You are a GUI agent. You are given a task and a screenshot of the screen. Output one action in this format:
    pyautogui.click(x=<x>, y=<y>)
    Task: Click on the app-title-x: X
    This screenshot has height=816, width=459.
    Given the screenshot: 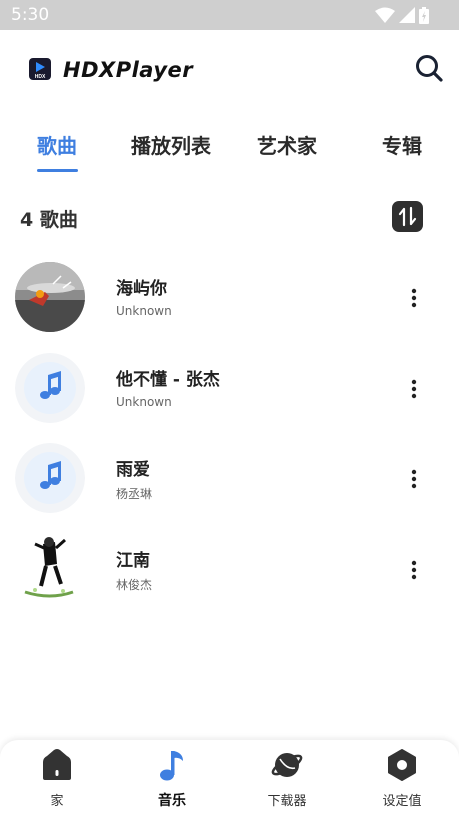 What is the action you would take?
    pyautogui.click(x=107, y=70)
    